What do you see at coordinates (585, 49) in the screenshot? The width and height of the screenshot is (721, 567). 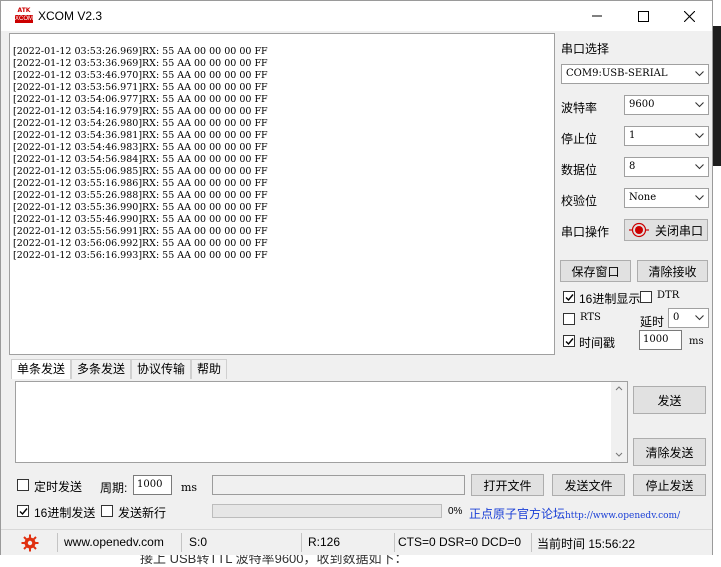 I see `port-select-label: 串口选择` at bounding box center [585, 49].